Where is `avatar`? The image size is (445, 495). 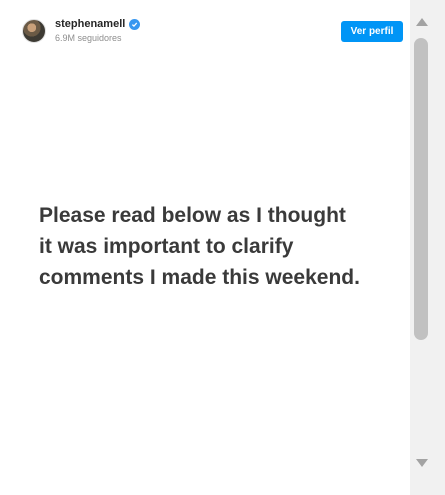
avatar is located at coordinates (34, 31).